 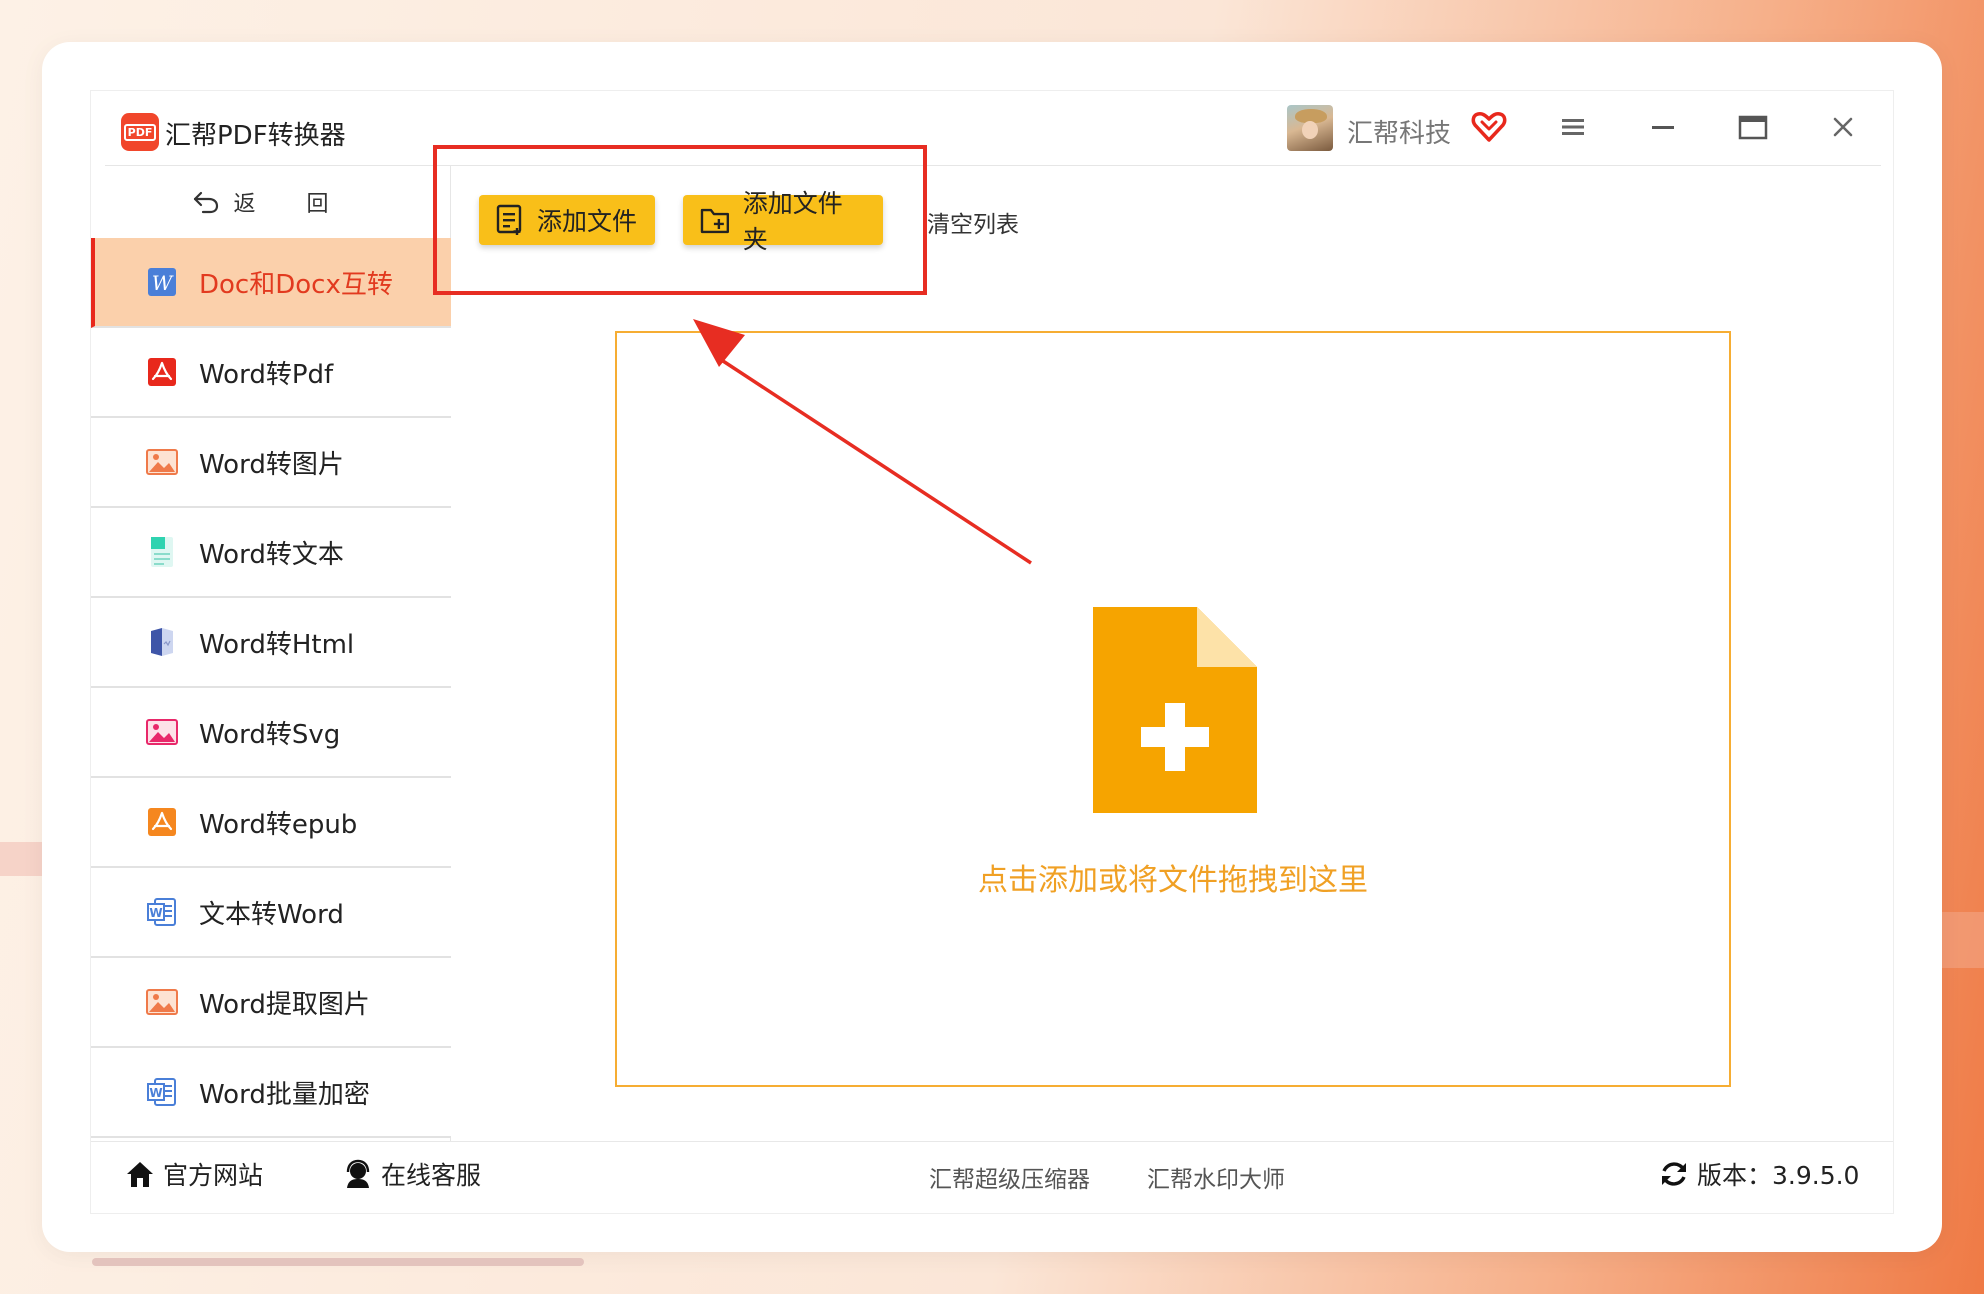 I want to click on online-service-link: 在线客服, so click(x=412, y=1174).